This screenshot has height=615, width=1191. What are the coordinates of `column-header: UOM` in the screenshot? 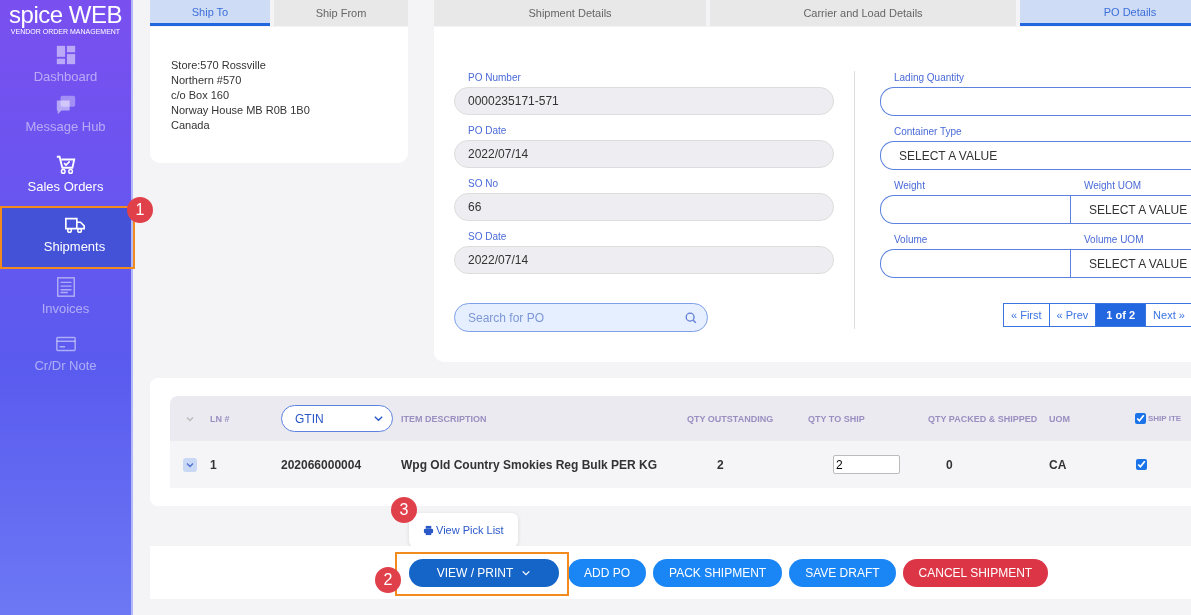 It's located at (1060, 418).